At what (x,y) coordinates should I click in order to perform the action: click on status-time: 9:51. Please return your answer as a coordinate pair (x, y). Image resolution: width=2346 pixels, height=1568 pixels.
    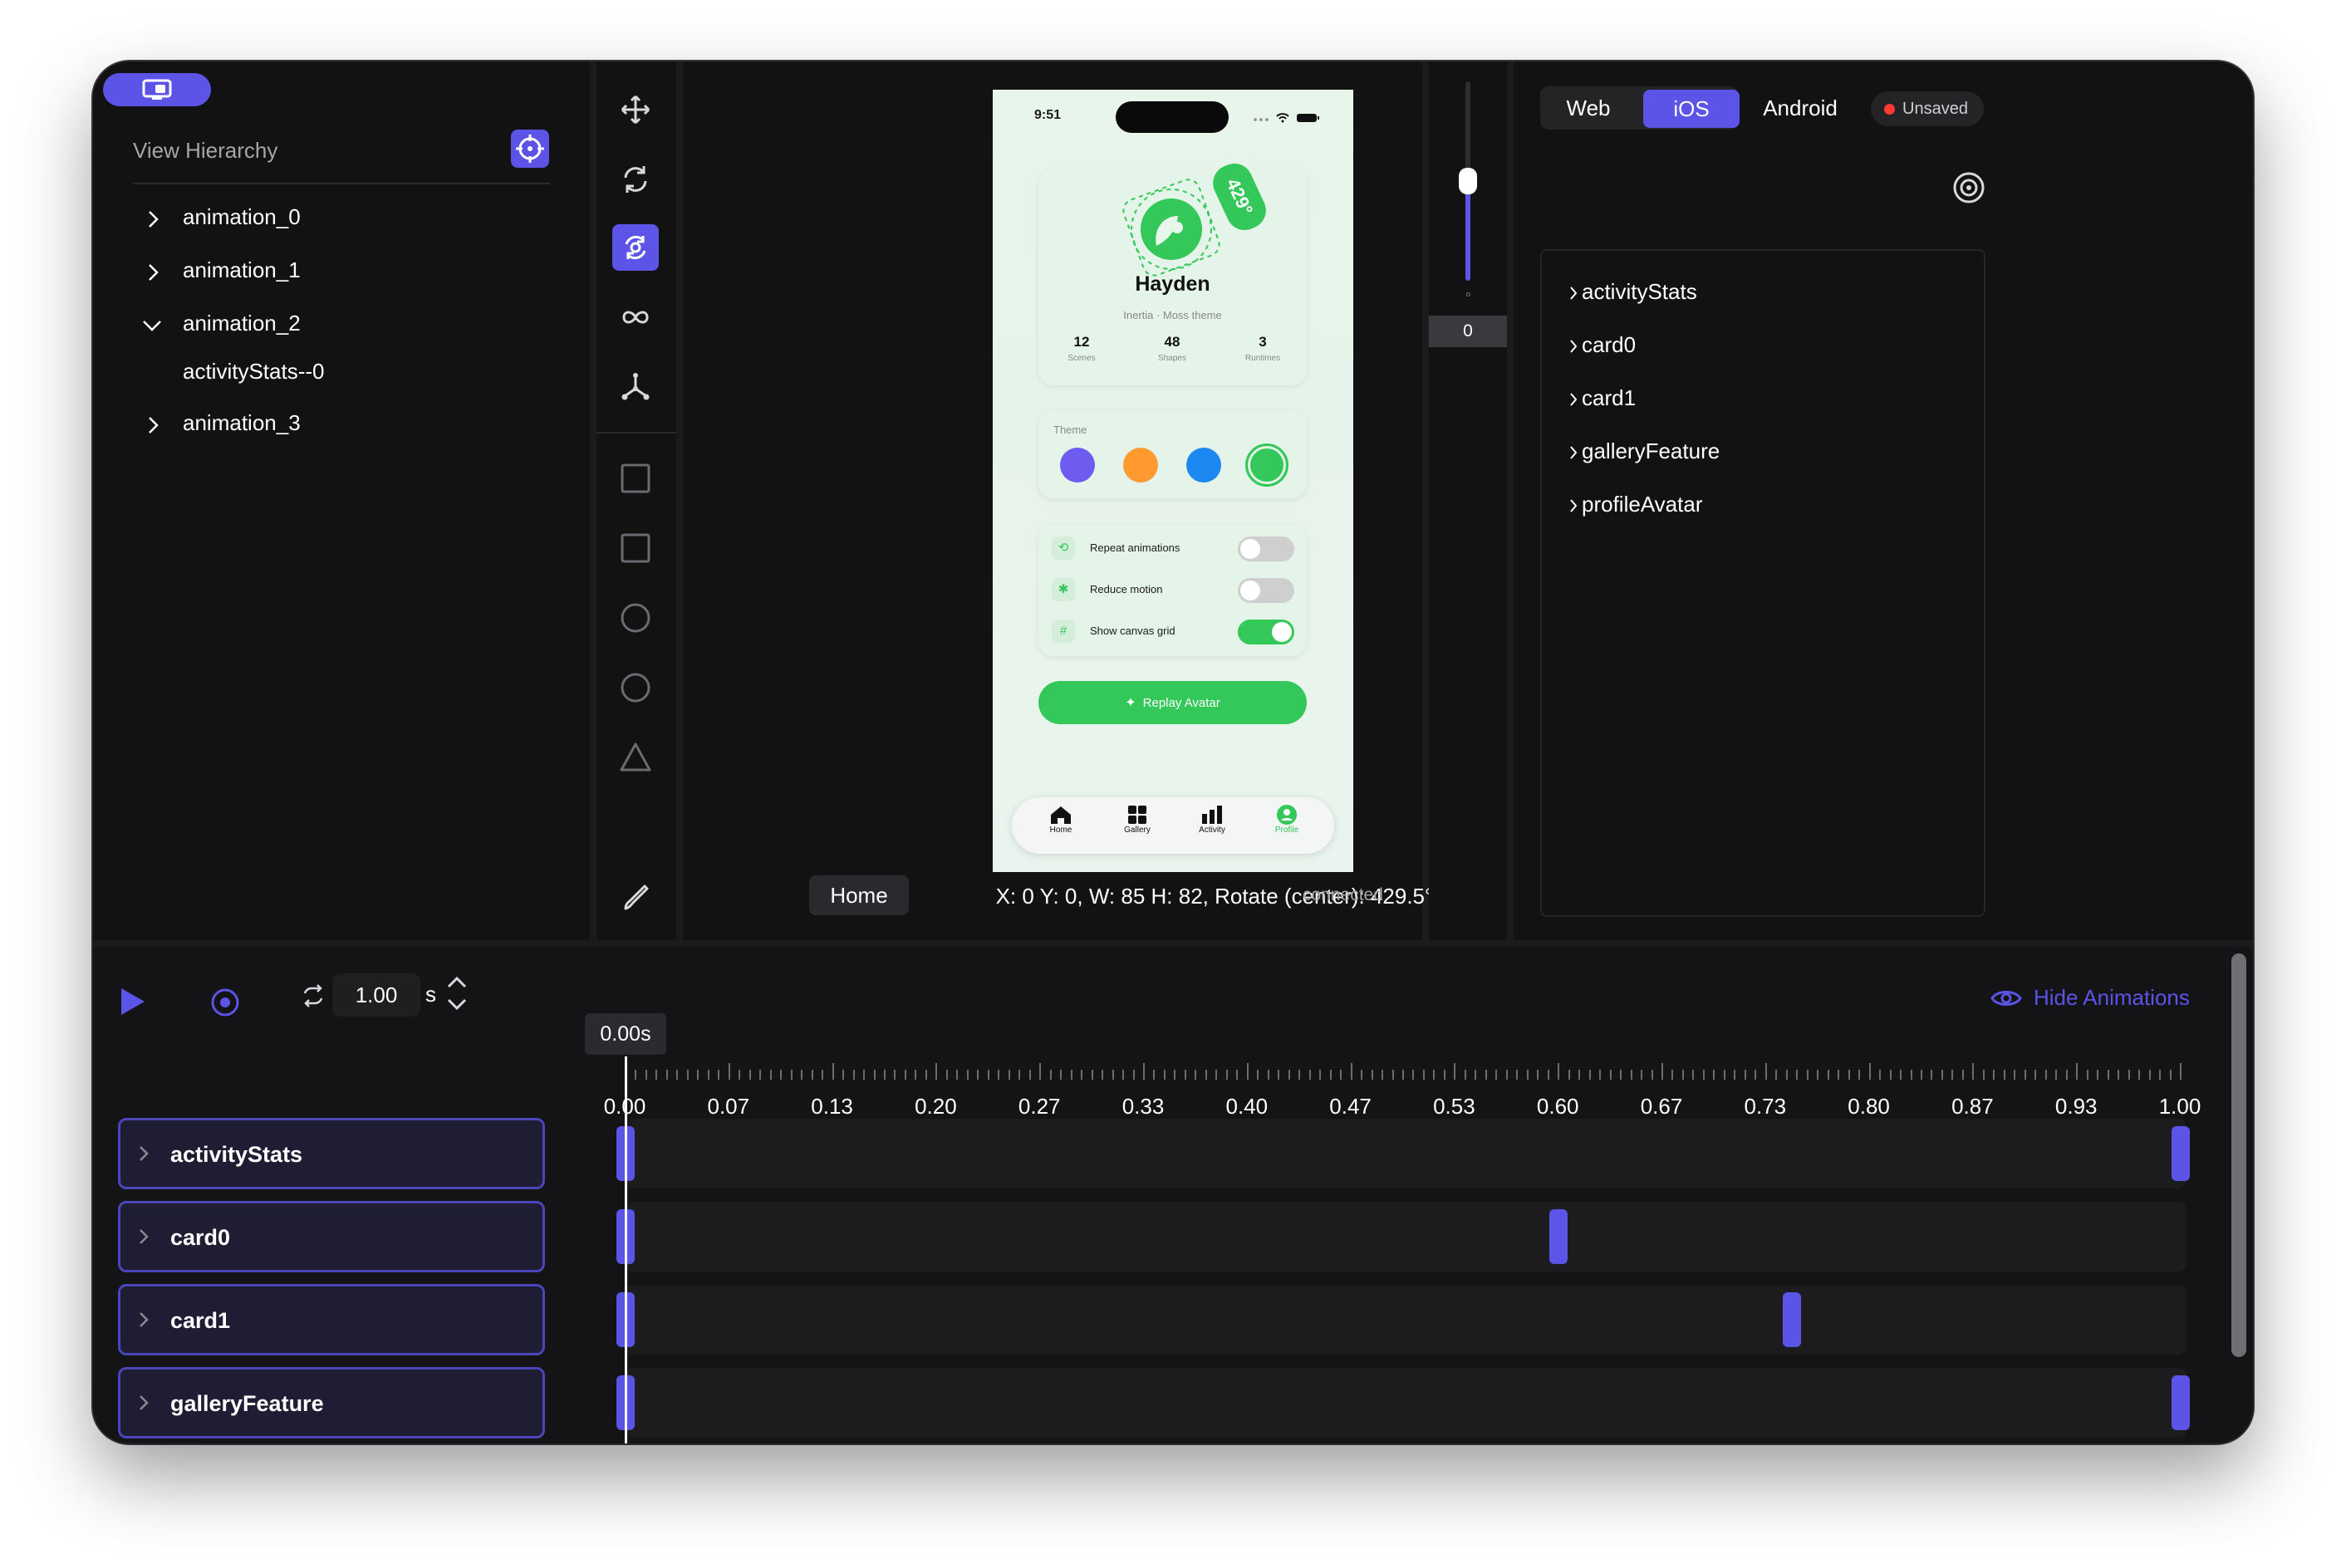
    Looking at the image, I should click on (1048, 115).